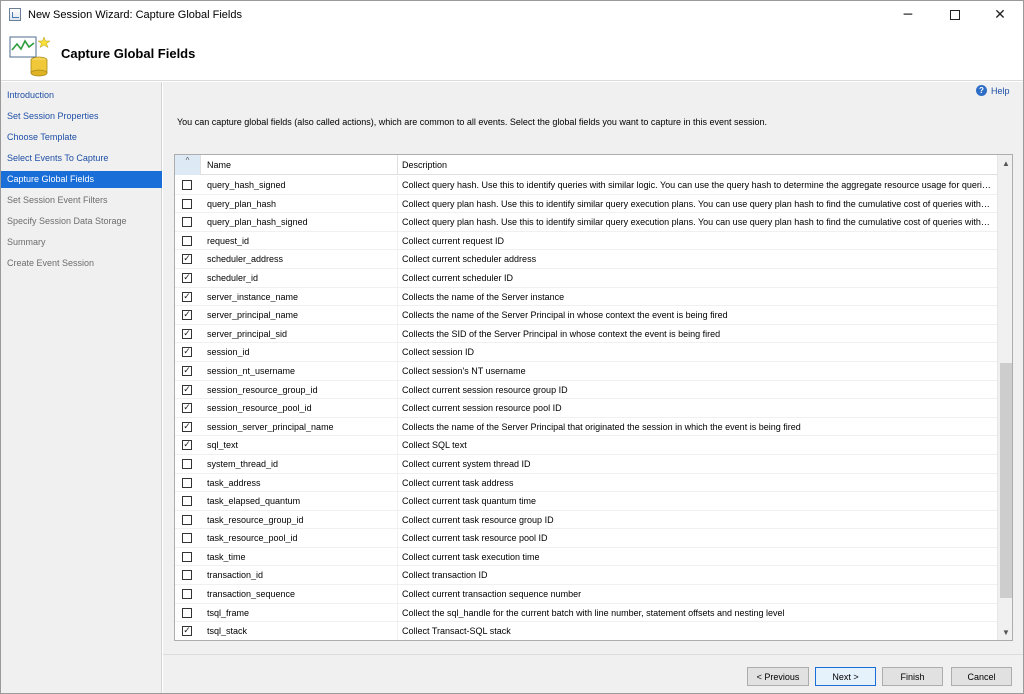 The image size is (1024, 694). I want to click on field-description: Collect current task address, so click(458, 482).